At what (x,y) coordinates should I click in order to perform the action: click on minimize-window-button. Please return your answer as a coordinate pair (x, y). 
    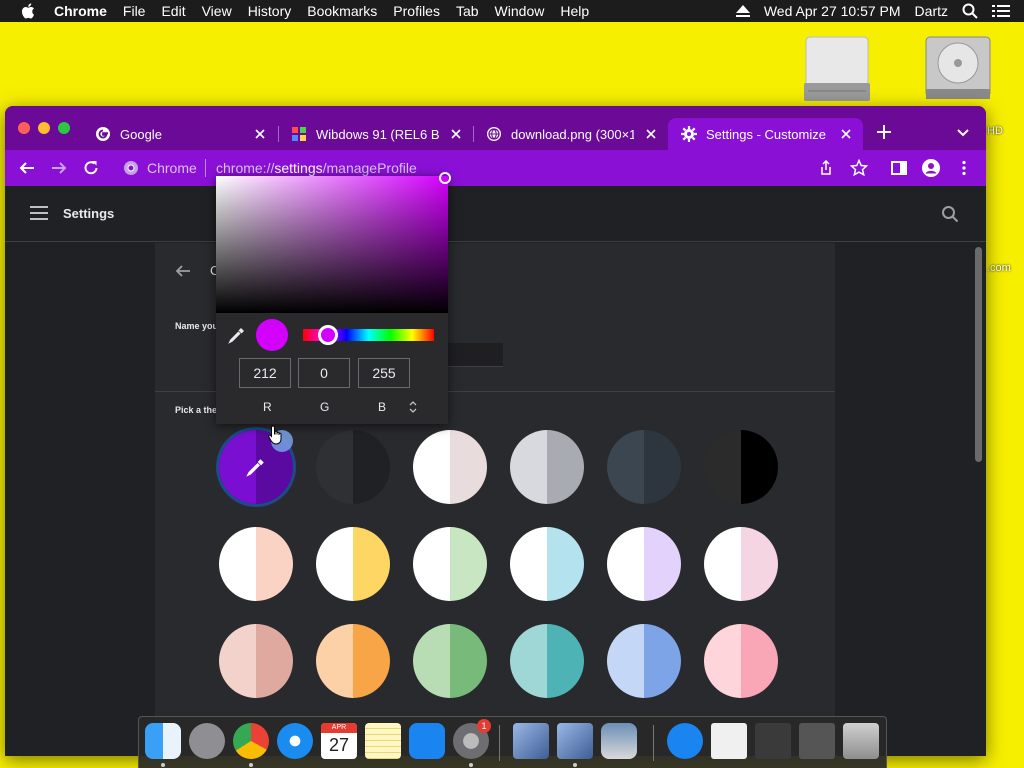
    Looking at the image, I should click on (44, 128).